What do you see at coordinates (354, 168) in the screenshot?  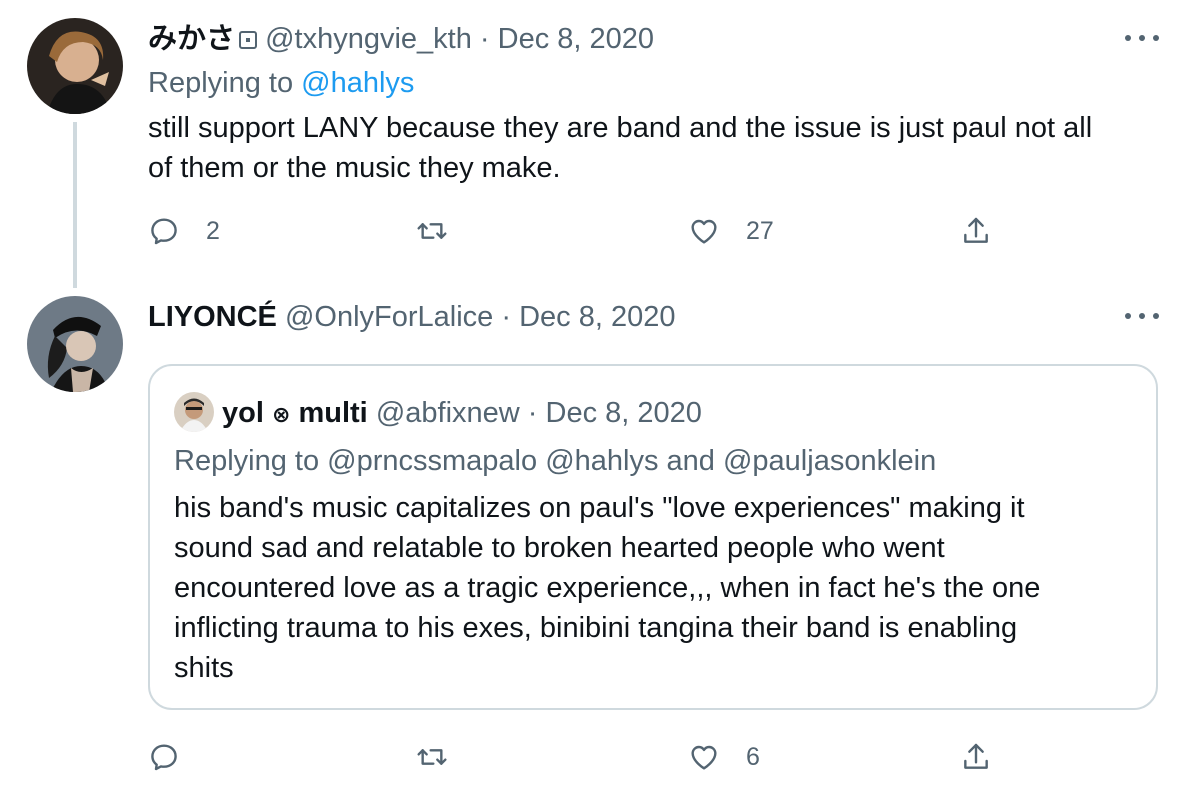 I see `tweet-text-line: of them or the music they make.` at bounding box center [354, 168].